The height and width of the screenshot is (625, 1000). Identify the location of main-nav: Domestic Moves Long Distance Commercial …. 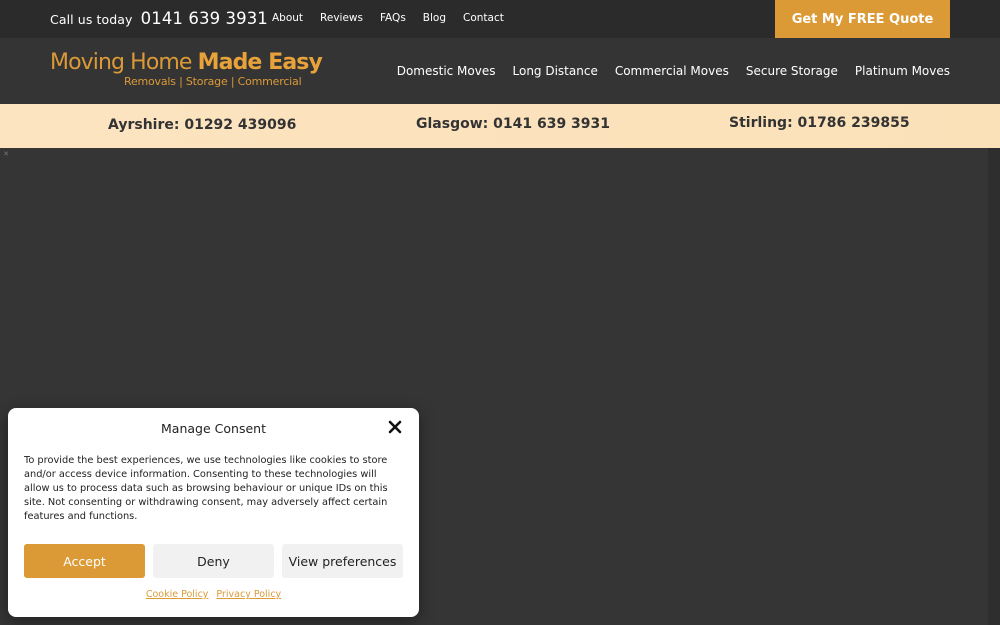
(673, 71).